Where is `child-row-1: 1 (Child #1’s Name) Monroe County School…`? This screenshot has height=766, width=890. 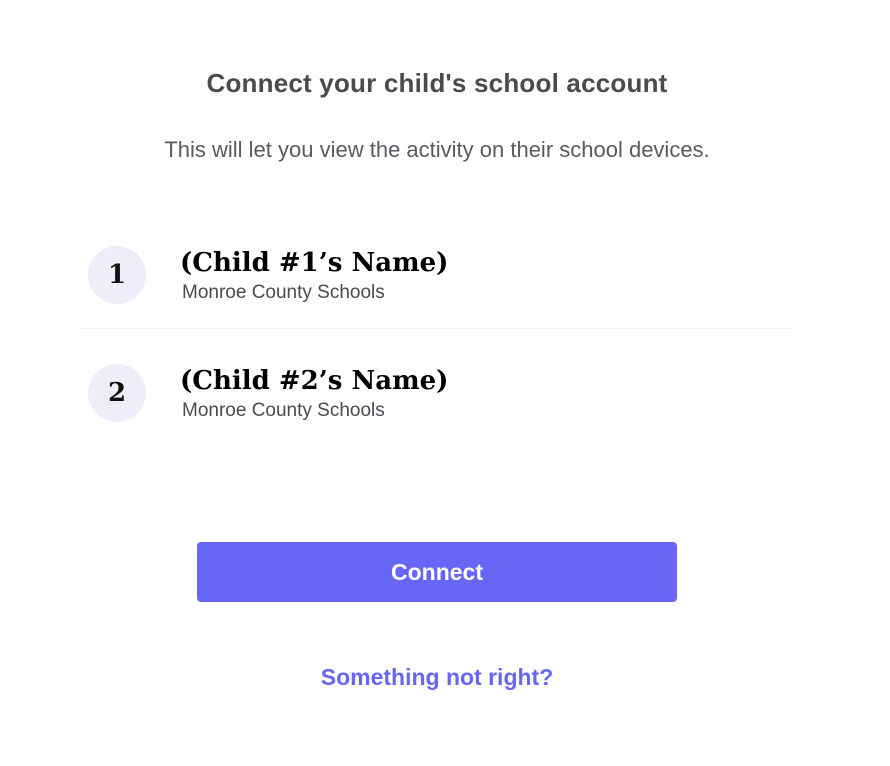
child-row-1: 1 (Child #1’s Name) Monroe County School… is located at coordinates (437, 277).